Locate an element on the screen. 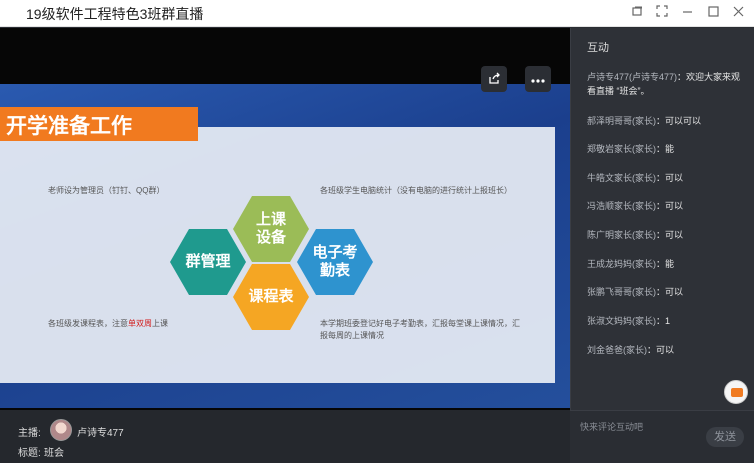 The width and height of the screenshot is (754, 463). topic-label: 标题: is located at coordinates (29, 453).